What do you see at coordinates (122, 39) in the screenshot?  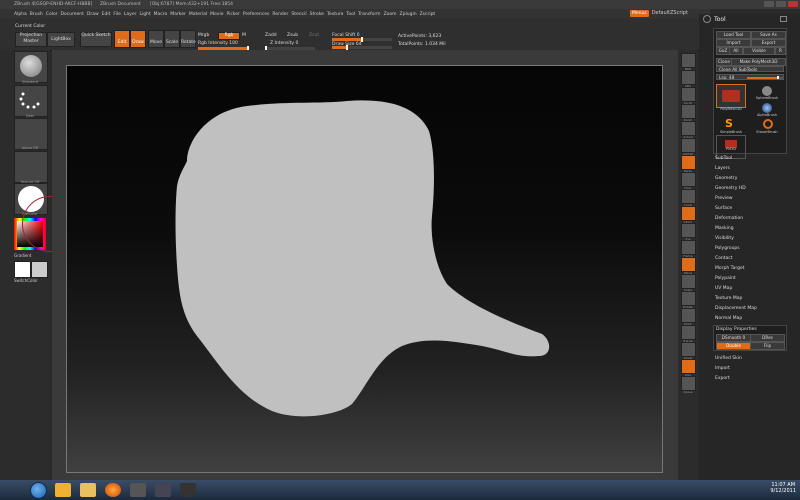 I see `edit-button: Edit` at bounding box center [122, 39].